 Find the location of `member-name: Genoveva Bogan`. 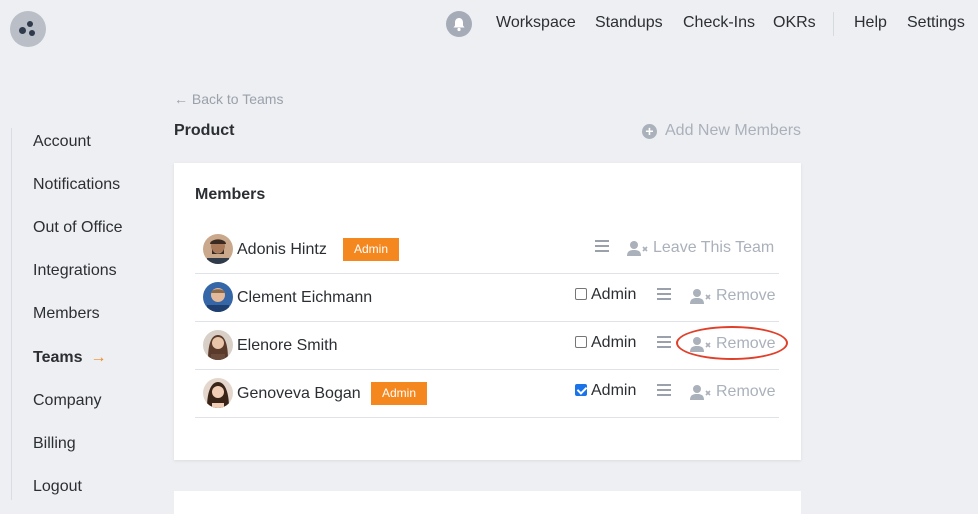

member-name: Genoveva Bogan is located at coordinates (299, 393).